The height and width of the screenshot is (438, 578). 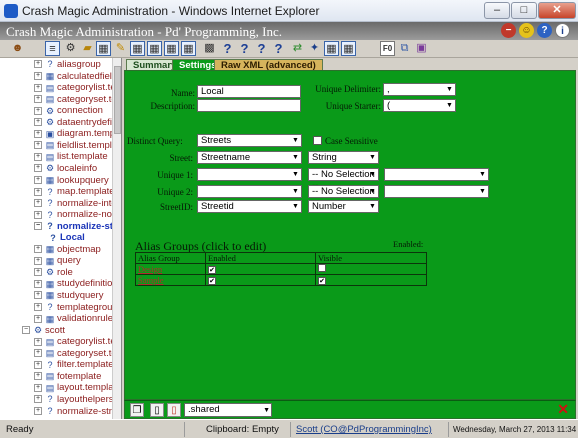 What do you see at coordinates (116, 238) in the screenshot?
I see `tree-scrollbar` at bounding box center [116, 238].